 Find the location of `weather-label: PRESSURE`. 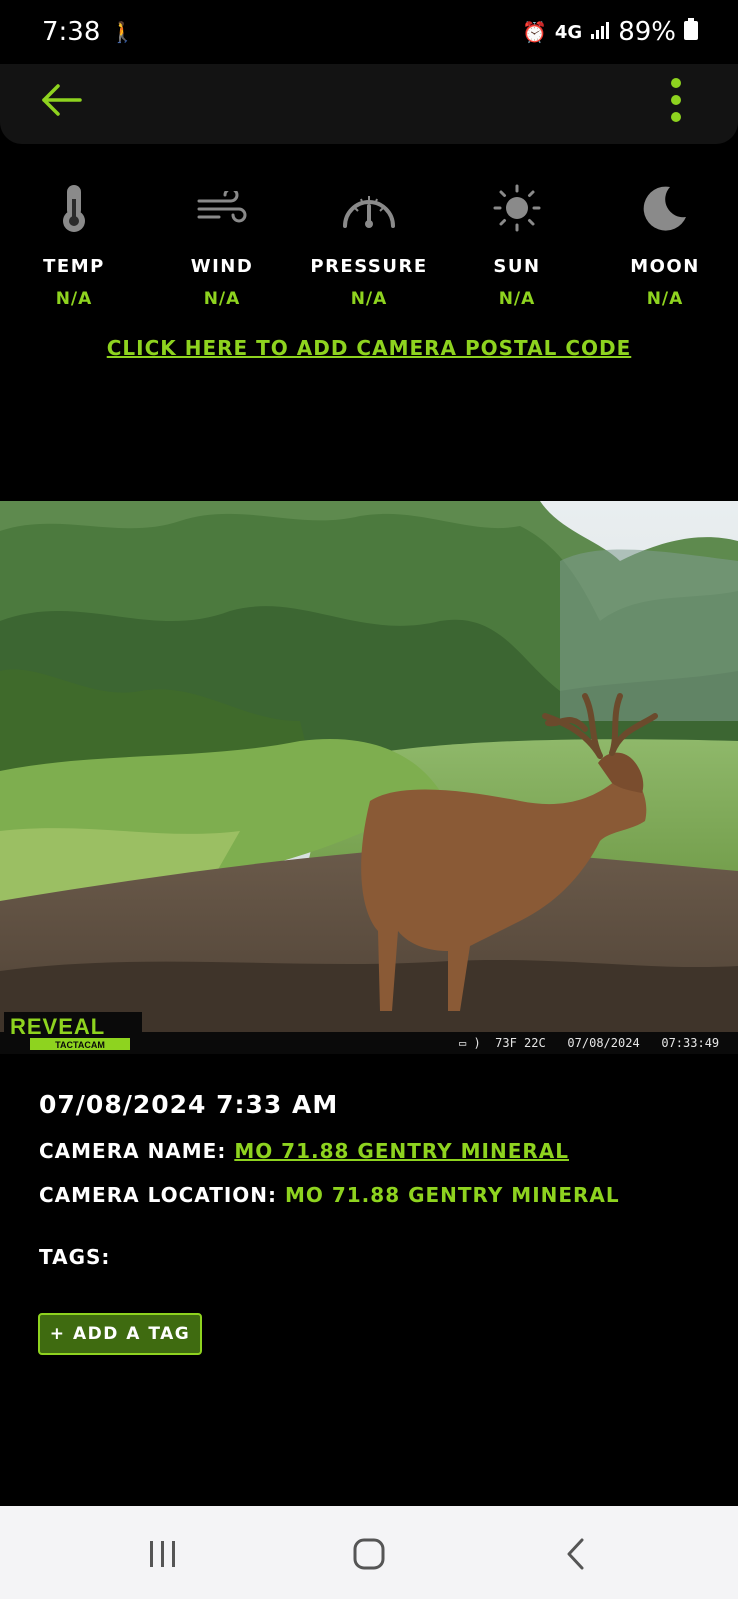

weather-label: PRESSURE is located at coordinates (369, 266).